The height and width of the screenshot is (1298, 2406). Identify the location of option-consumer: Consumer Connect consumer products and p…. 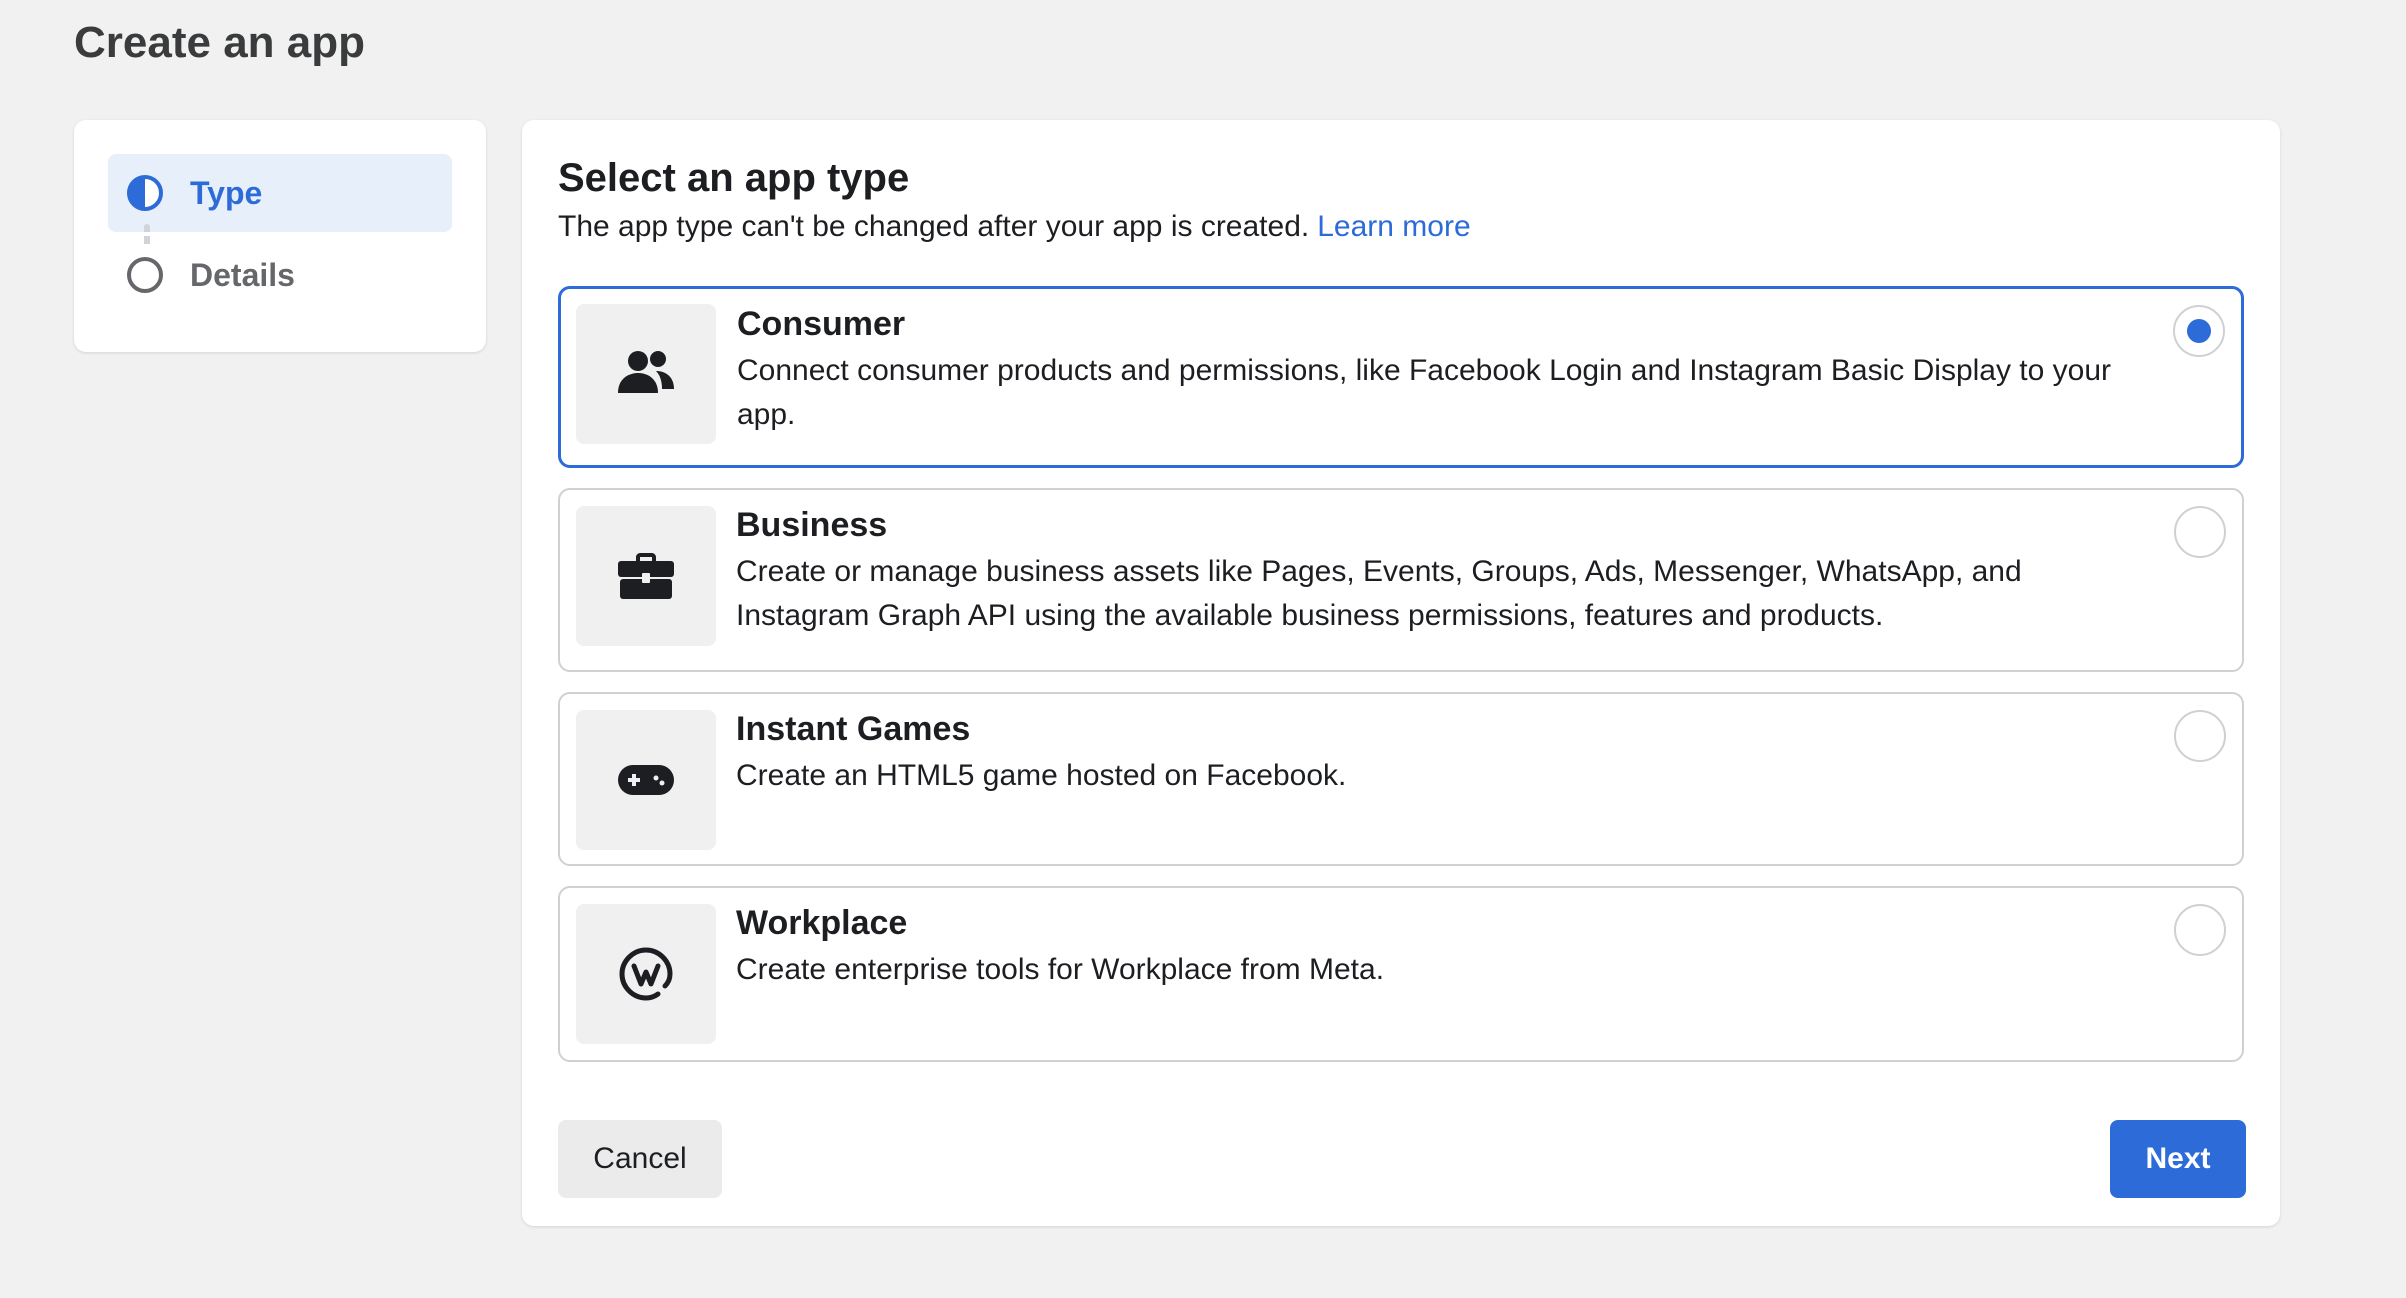
(1401, 377).